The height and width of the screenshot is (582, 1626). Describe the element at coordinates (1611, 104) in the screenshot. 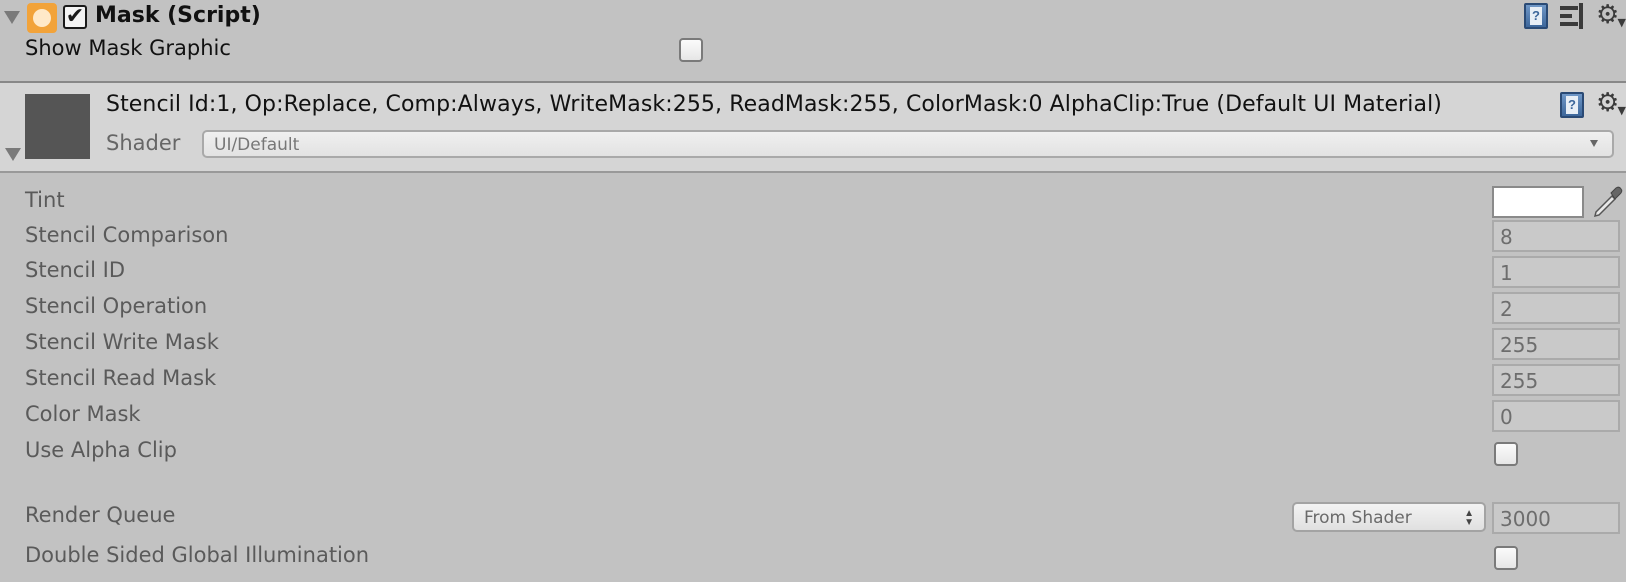

I see `material-gear-icon: ⚙ ▼` at that location.